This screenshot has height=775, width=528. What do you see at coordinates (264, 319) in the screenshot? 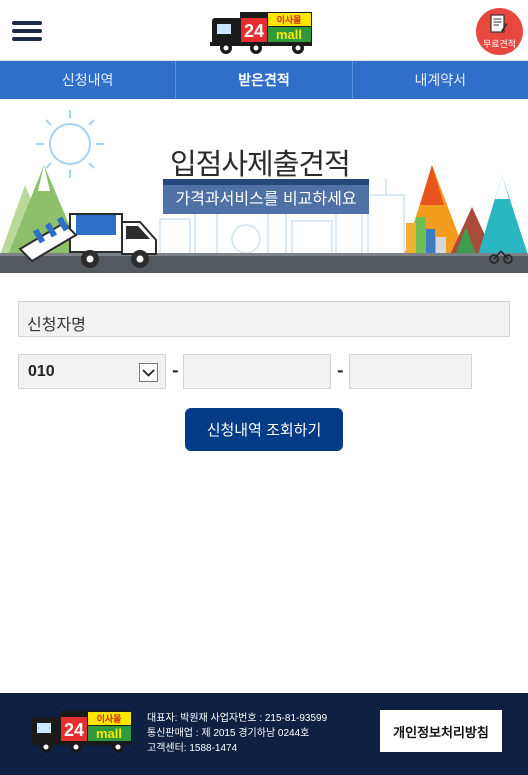
I see `applicant-name-field: 신청자명` at bounding box center [264, 319].